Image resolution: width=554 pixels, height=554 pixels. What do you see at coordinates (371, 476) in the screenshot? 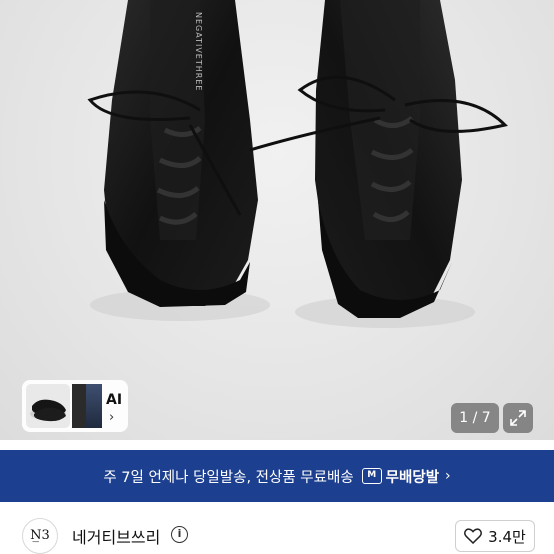
I see `free-shipping-icon: M` at bounding box center [371, 476].